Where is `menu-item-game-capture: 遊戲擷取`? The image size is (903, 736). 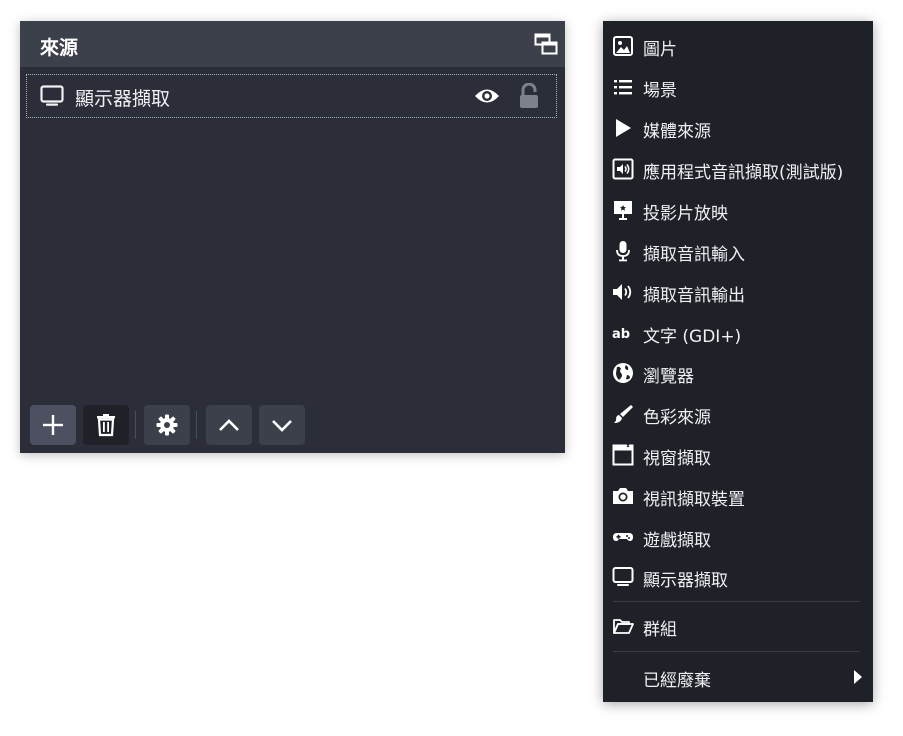 menu-item-game-capture: 遊戲擷取 is located at coordinates (738, 537).